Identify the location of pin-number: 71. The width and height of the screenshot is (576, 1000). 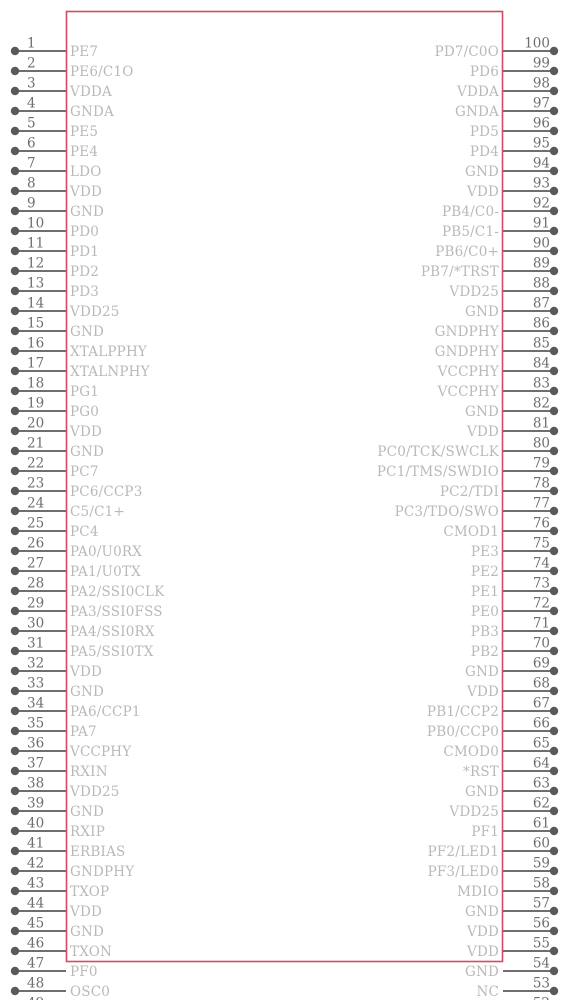
(541, 624).